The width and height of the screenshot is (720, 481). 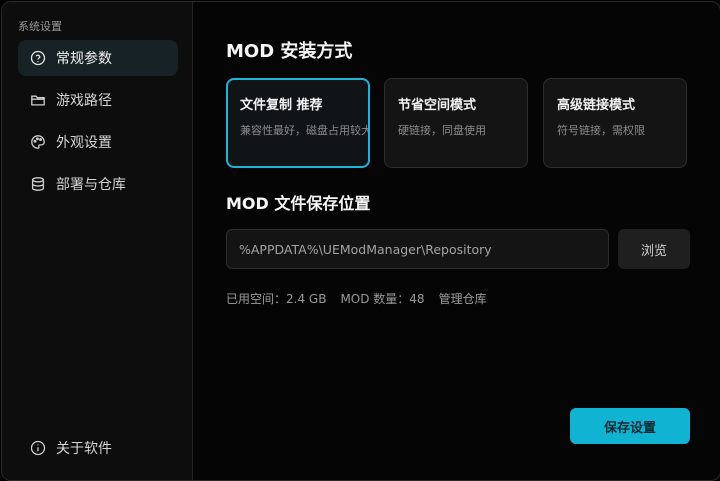 I want to click on sidebar-item-general: 常规参数, so click(x=98, y=58).